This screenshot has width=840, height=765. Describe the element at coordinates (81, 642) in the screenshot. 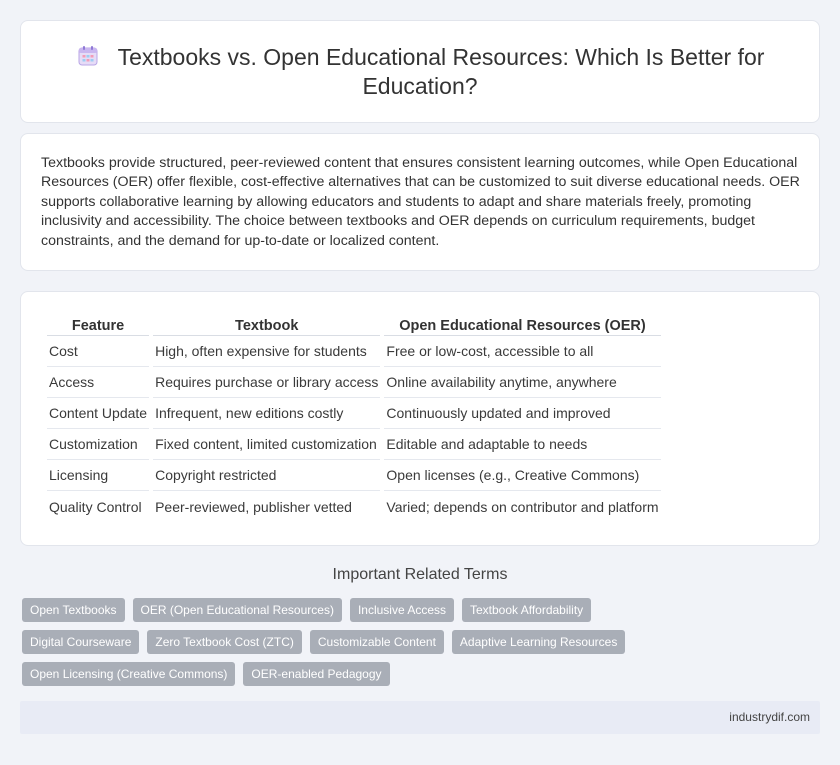

I see `tag-digital-courseware: Digital Courseware` at that location.